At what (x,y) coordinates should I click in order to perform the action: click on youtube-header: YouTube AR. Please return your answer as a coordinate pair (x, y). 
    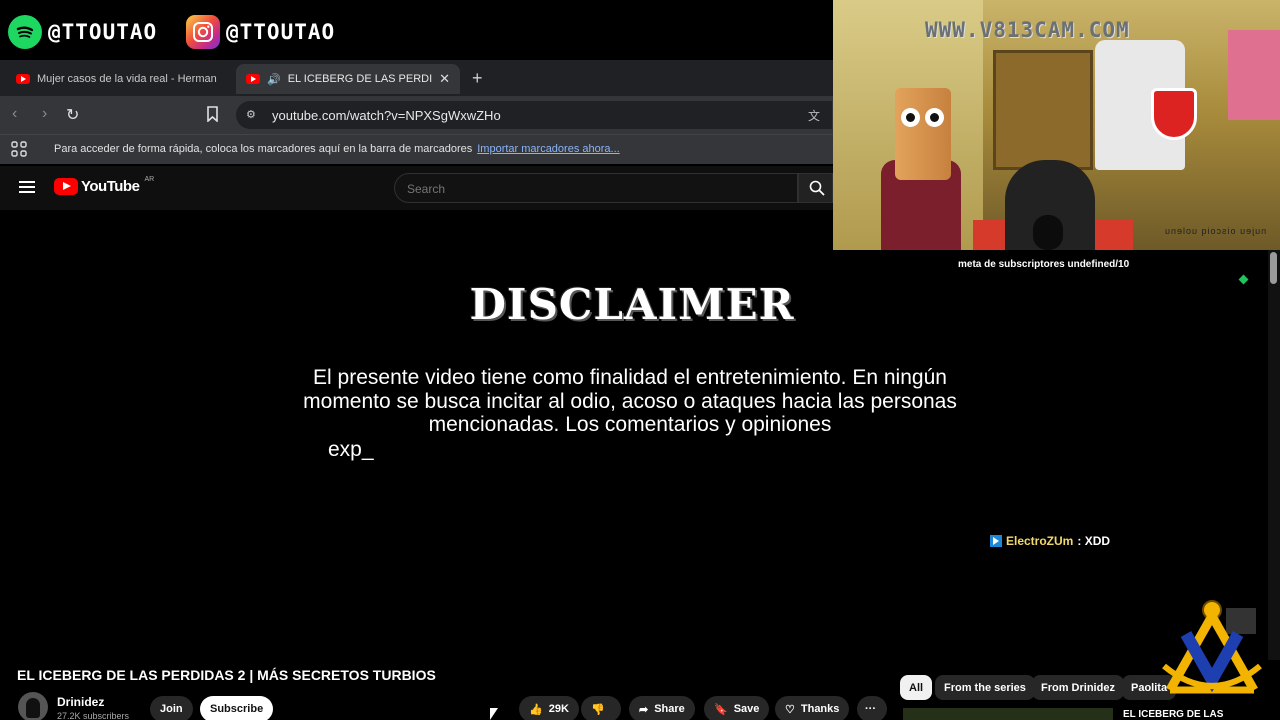
    Looking at the image, I should click on (416, 188).